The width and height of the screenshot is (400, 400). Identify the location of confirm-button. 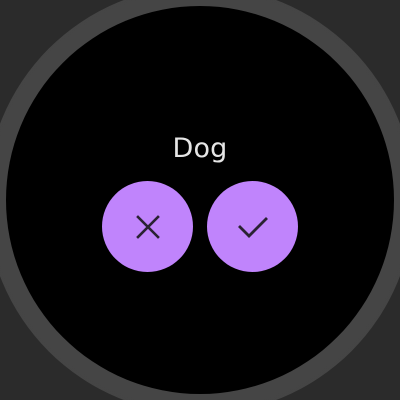
(252, 226).